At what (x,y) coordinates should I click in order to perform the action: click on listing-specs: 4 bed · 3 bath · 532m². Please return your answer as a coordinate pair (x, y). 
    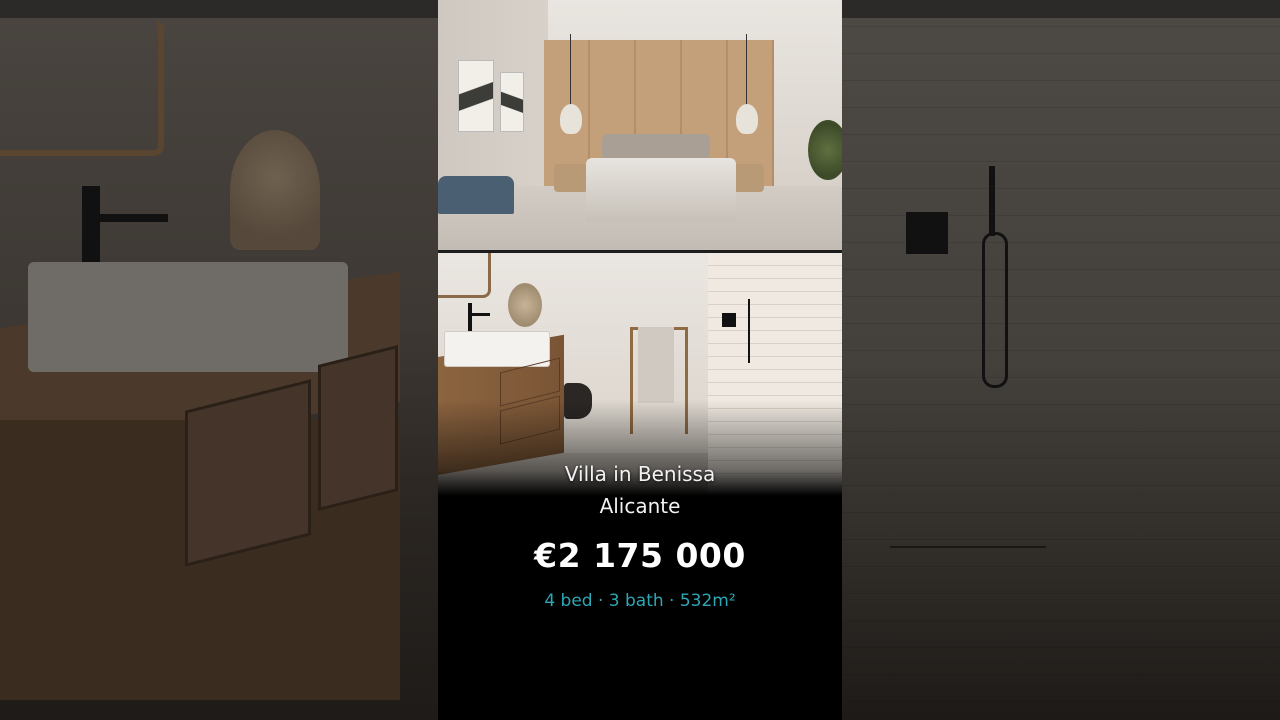
    Looking at the image, I should click on (640, 601).